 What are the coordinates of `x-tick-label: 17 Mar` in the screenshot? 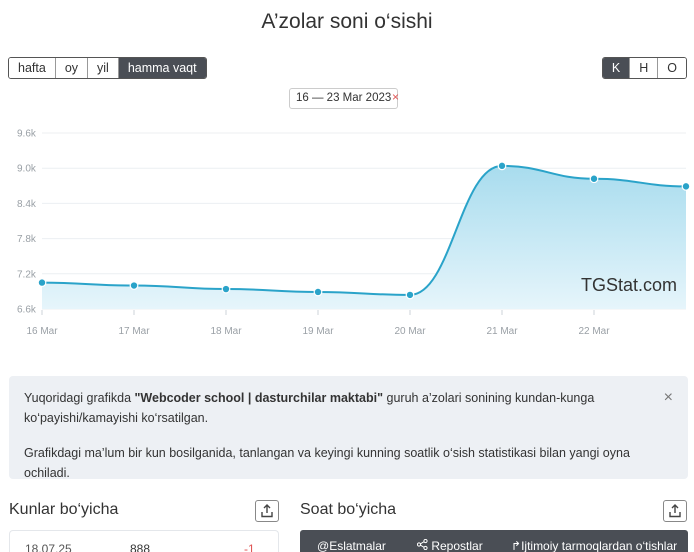 It's located at (134, 331).